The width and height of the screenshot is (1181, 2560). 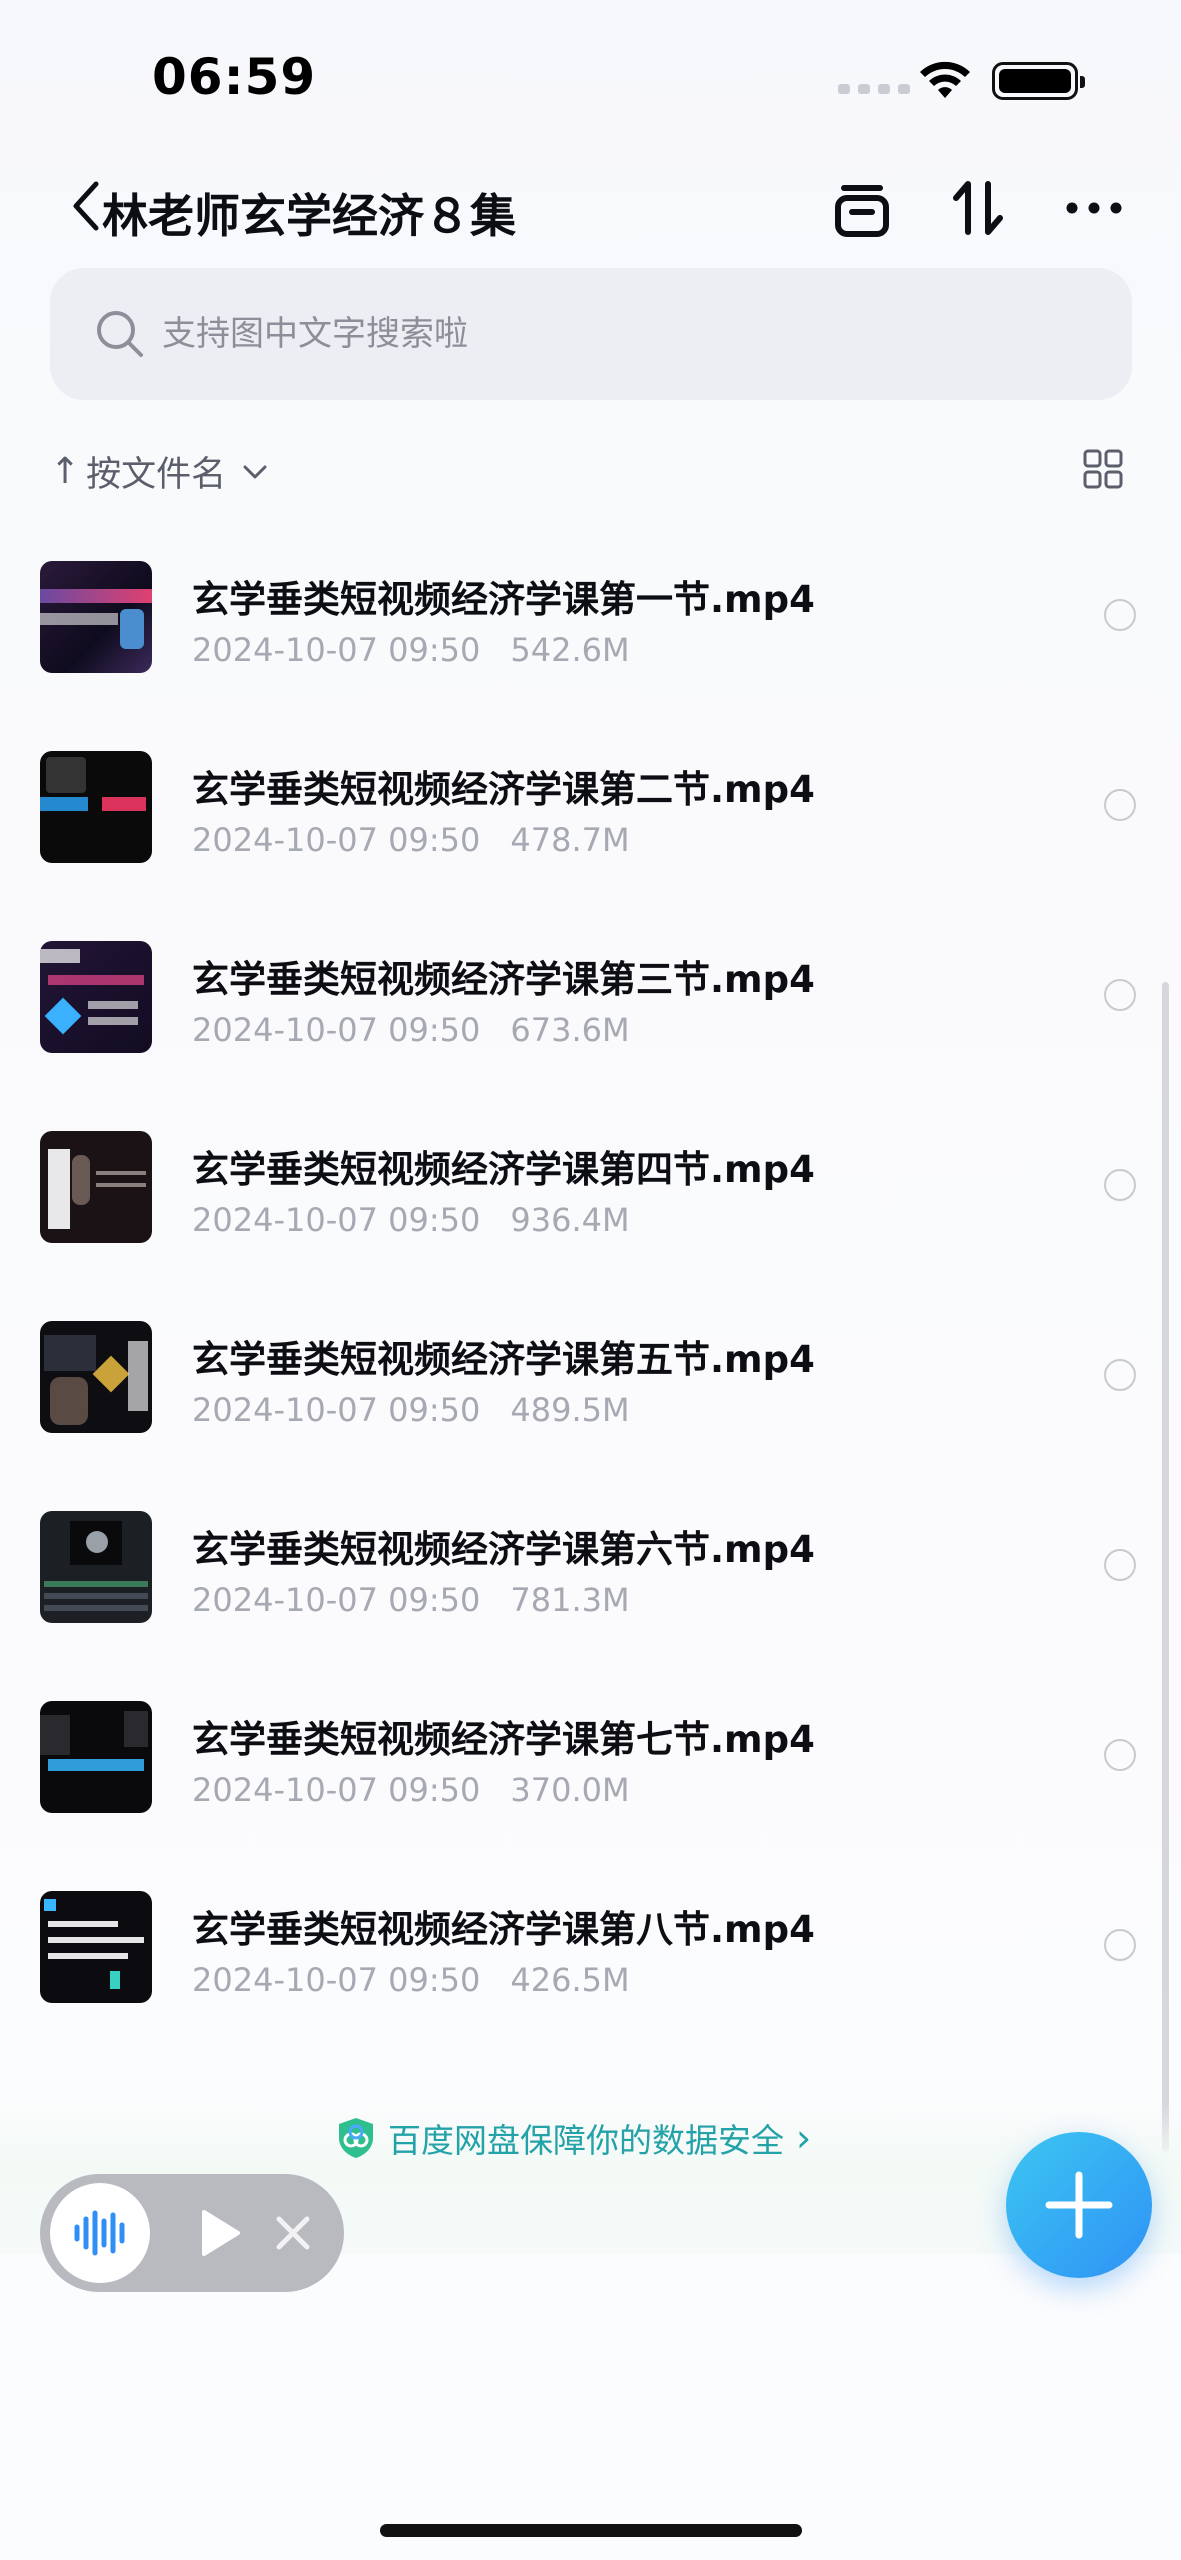 What do you see at coordinates (862, 211) in the screenshot?
I see `collapse-icon` at bounding box center [862, 211].